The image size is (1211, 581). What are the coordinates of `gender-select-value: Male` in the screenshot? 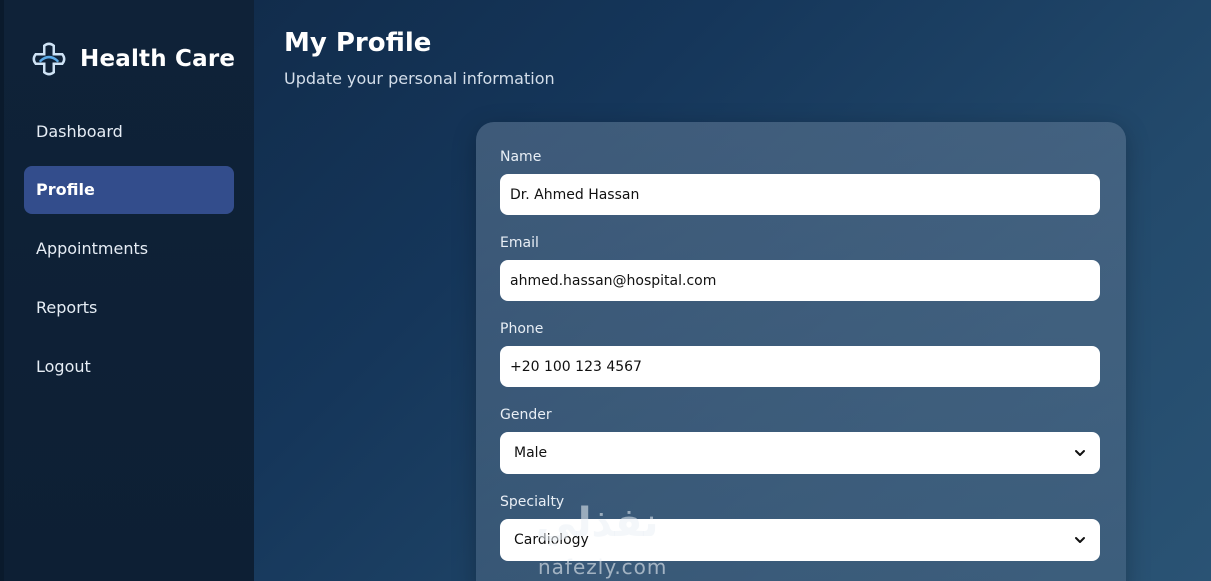 It's located at (531, 453).